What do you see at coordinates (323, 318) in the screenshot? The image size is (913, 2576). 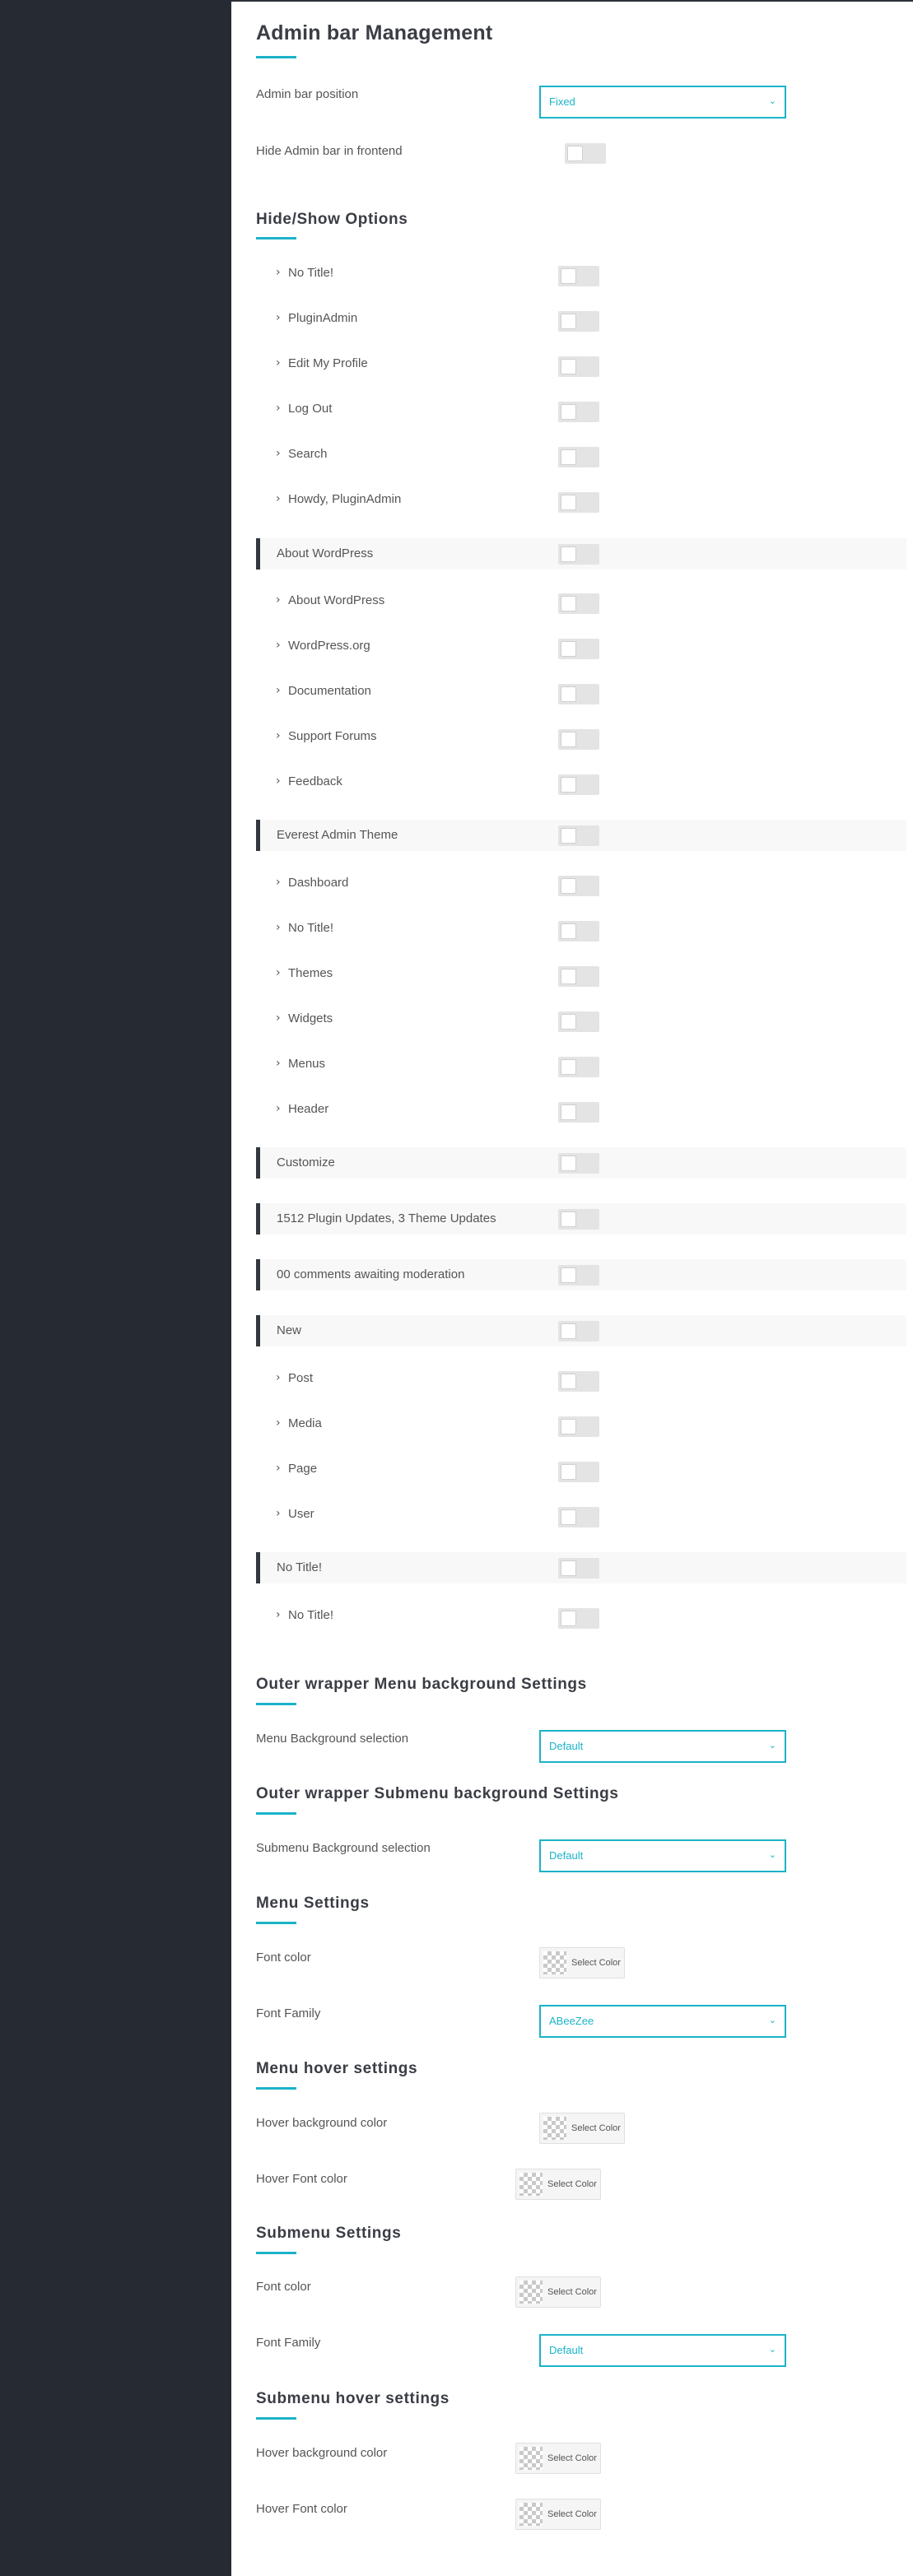 I see `menu-item-label: PluginAdmin` at bounding box center [323, 318].